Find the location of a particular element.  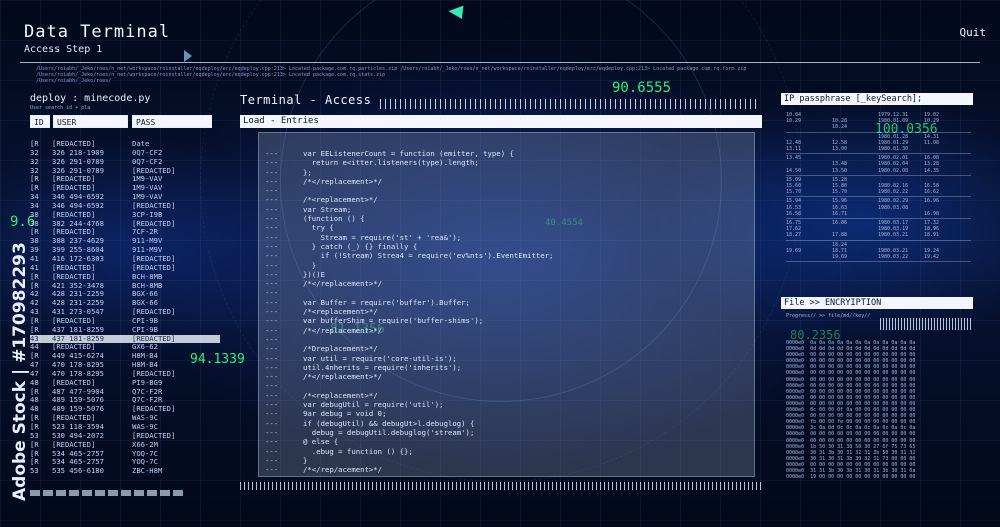

terminal-bottom-bar is located at coordinates (501, 486).